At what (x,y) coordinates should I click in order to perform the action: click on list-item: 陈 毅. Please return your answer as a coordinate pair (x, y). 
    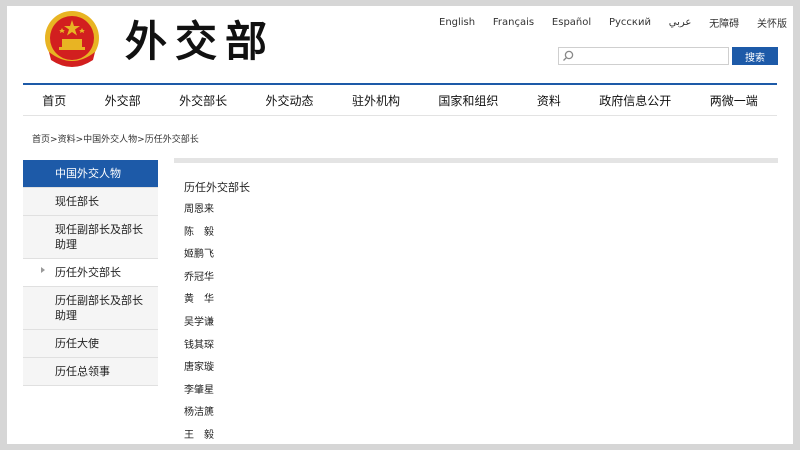
    Looking at the image, I should click on (199, 237).